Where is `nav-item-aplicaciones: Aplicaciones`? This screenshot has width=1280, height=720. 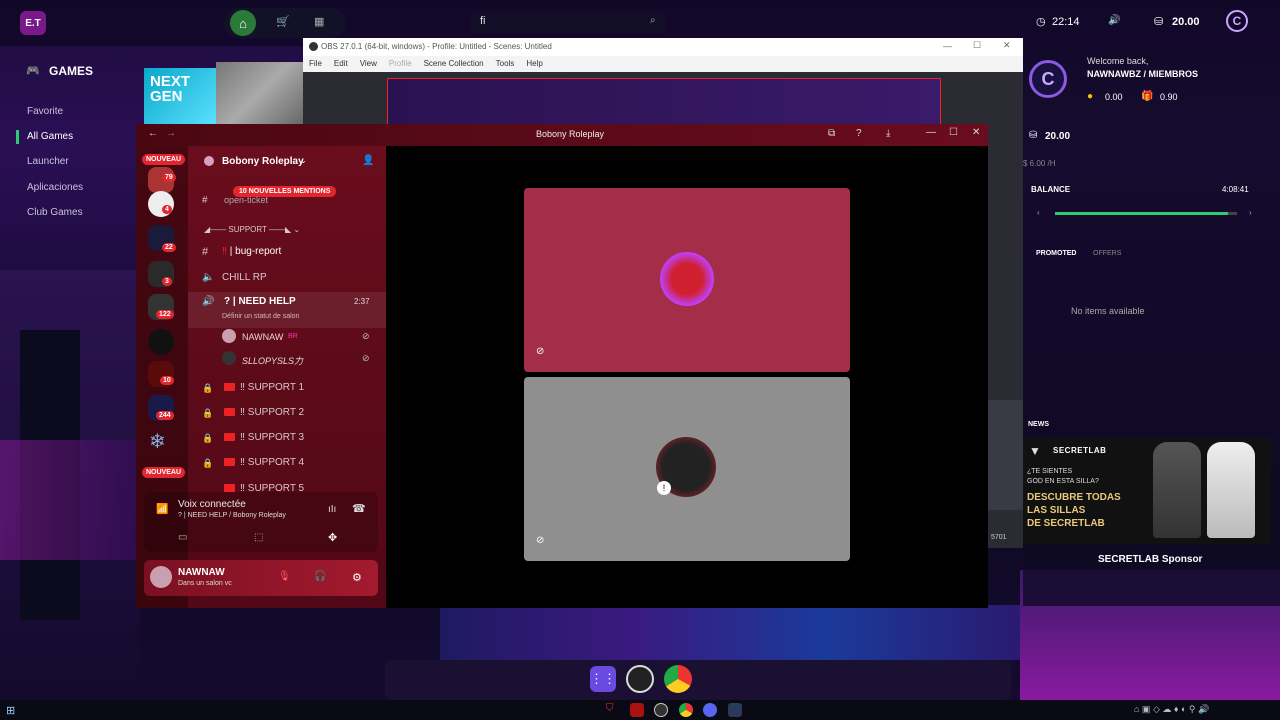
nav-item-aplicaciones: Aplicaciones is located at coordinates (55, 187).